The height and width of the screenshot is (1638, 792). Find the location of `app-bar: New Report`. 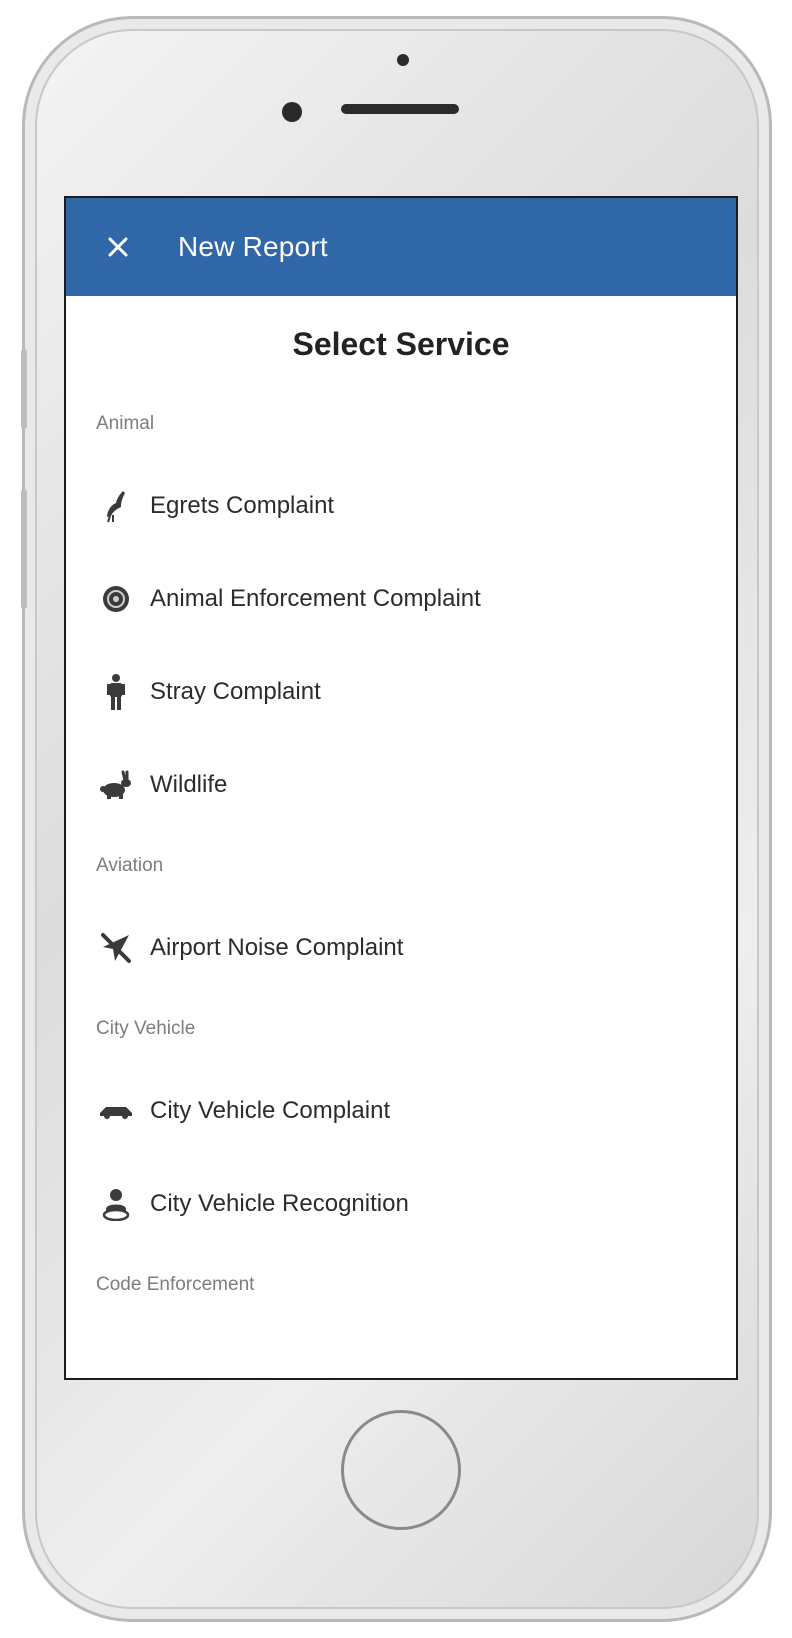

app-bar: New Report is located at coordinates (401, 247).